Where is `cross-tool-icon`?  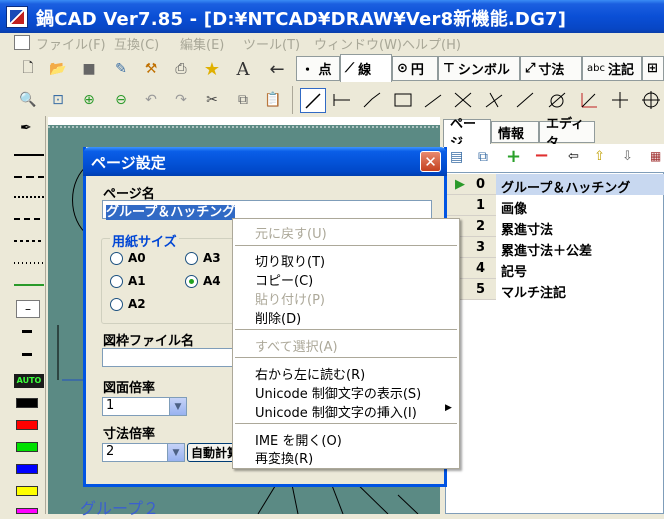
cross-tool-icon is located at coordinates (463, 100).